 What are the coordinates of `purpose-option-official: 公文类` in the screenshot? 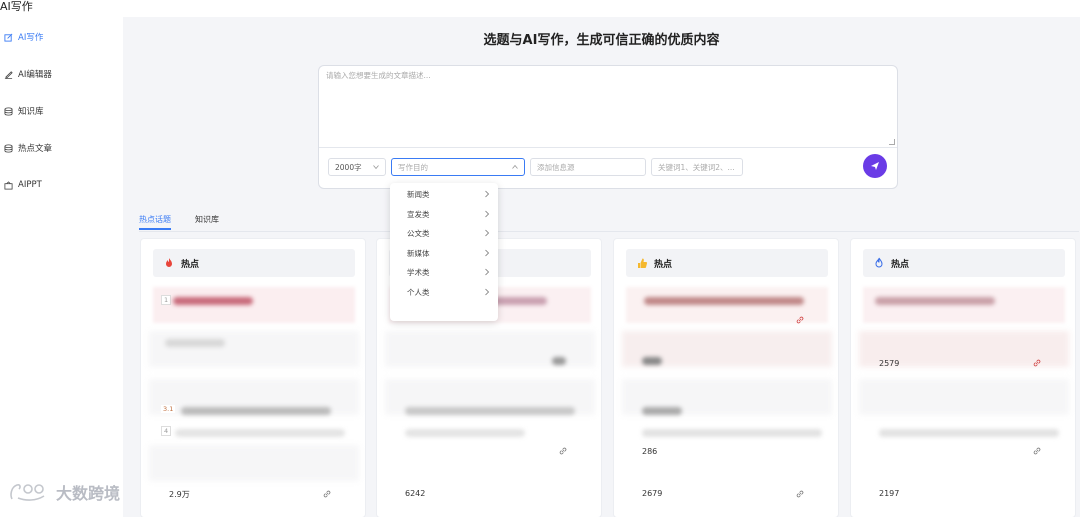 It's located at (444, 233).